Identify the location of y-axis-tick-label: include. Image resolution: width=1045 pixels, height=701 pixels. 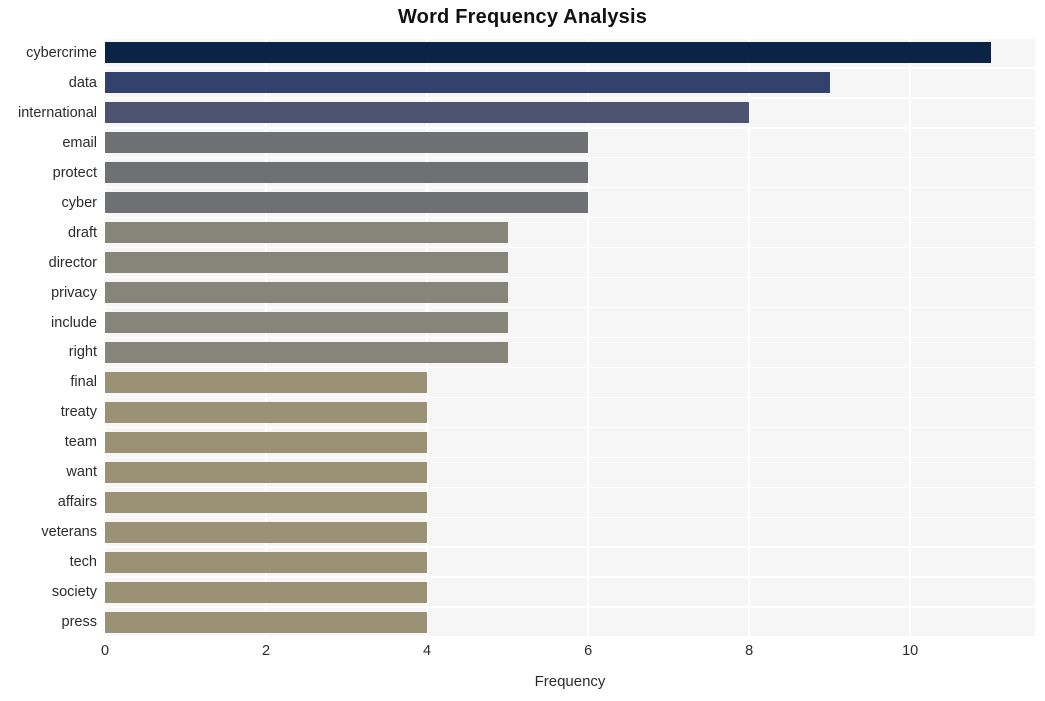
(74, 322).